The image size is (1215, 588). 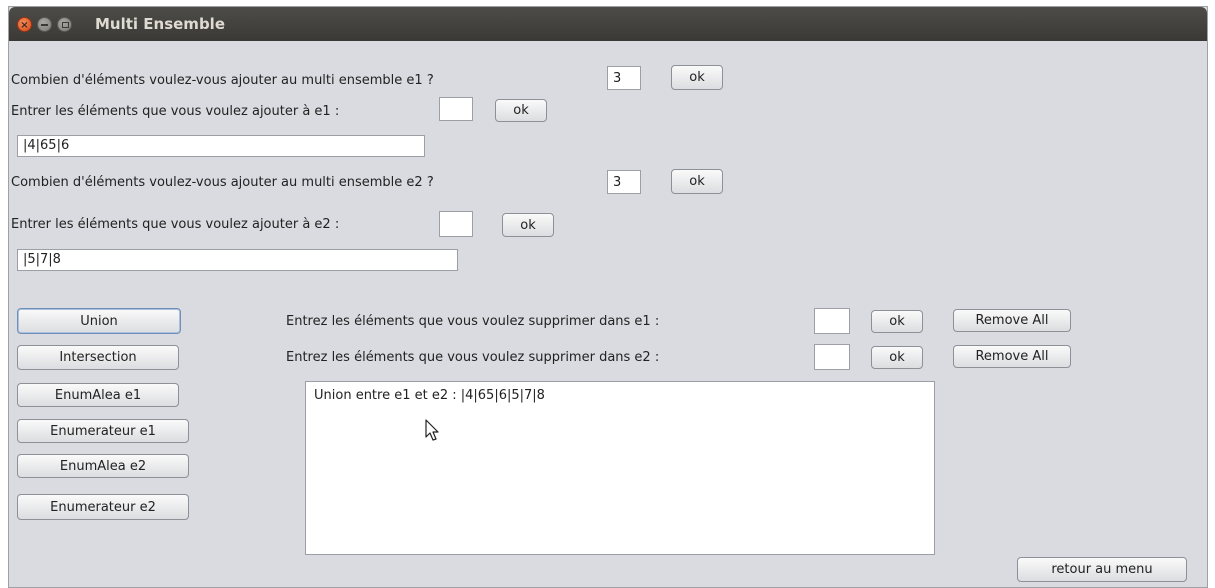 What do you see at coordinates (24, 24) in the screenshot?
I see `close-icon: ×` at bounding box center [24, 24].